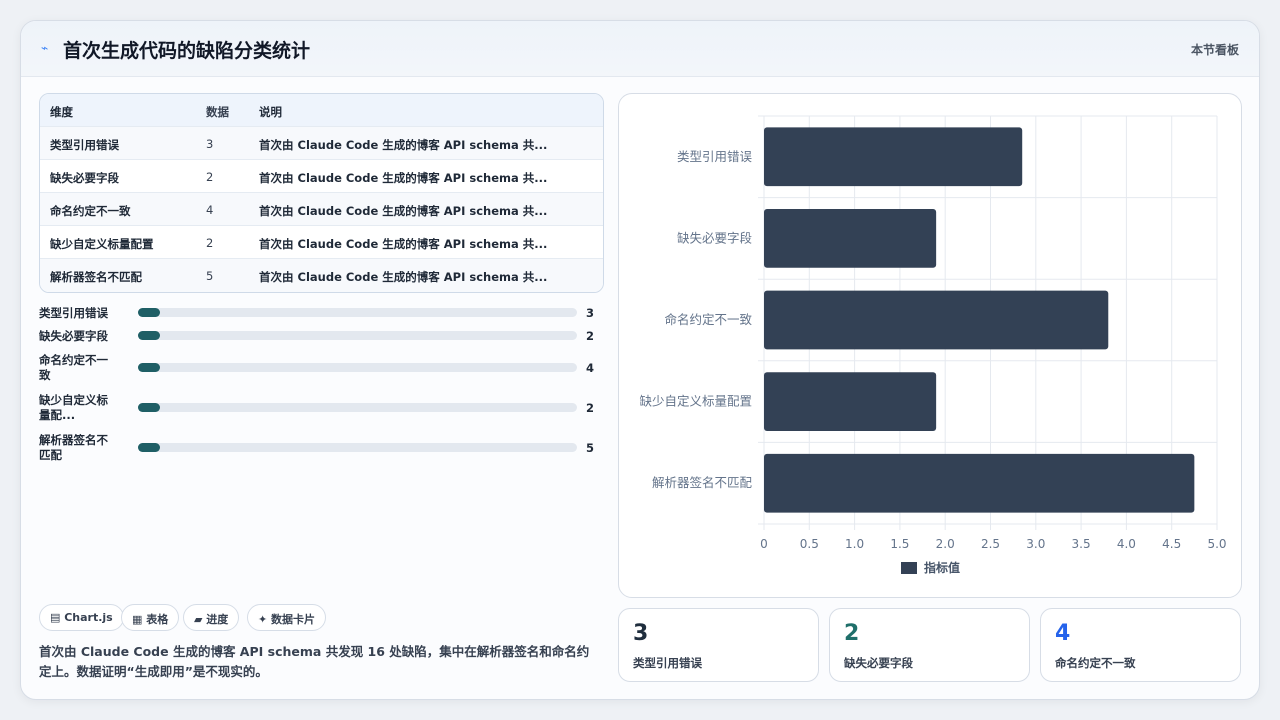  What do you see at coordinates (187, 51) in the screenshot?
I see `page-title: 首次生成代码的缺陷分类统计` at bounding box center [187, 51].